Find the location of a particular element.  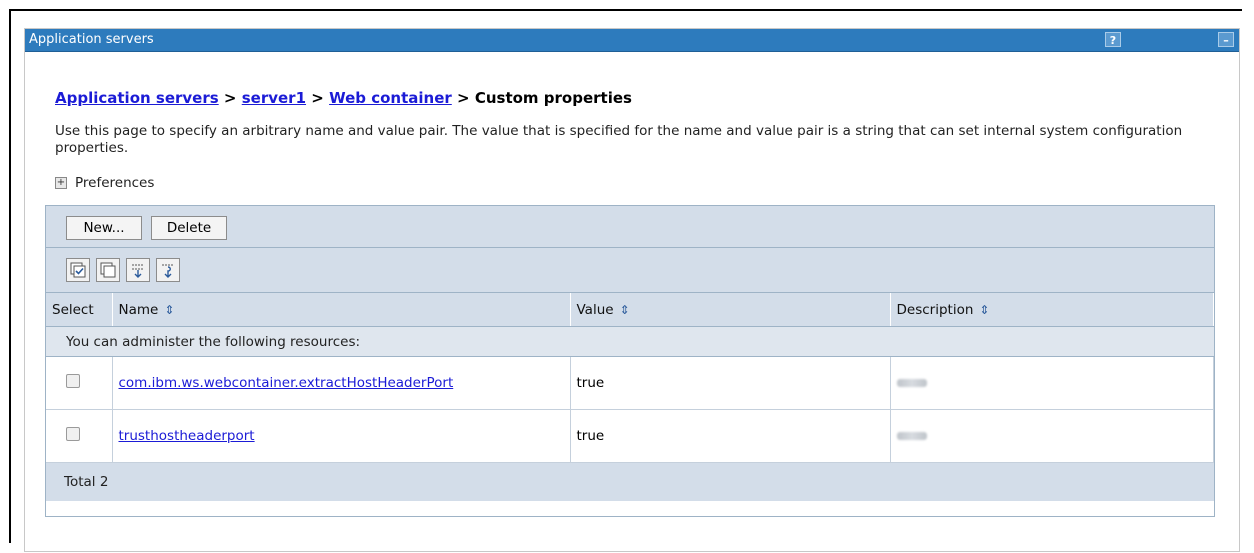

total-row: Total 2 is located at coordinates (630, 481).